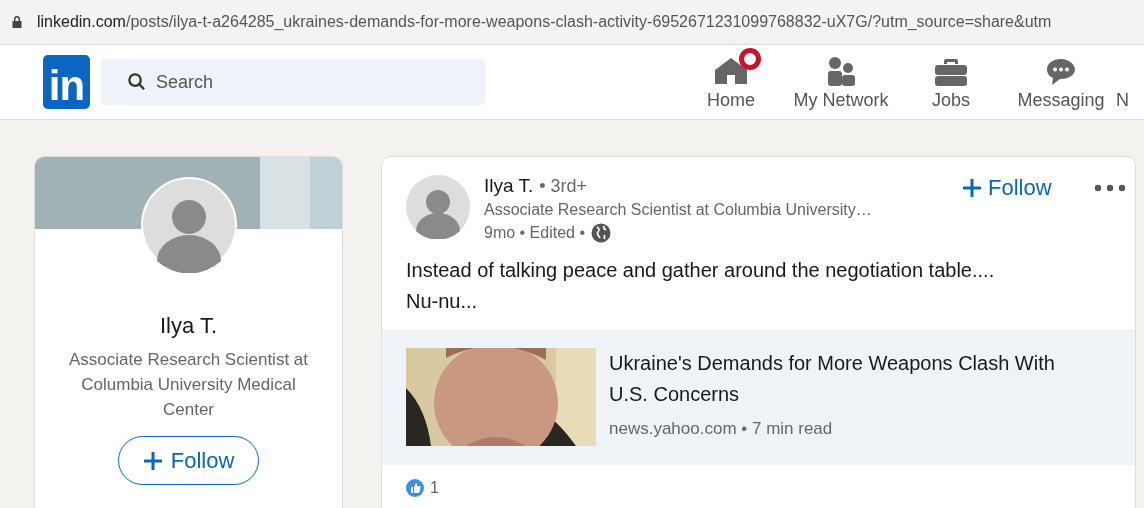  I want to click on reaction-count: 1, so click(434, 488).